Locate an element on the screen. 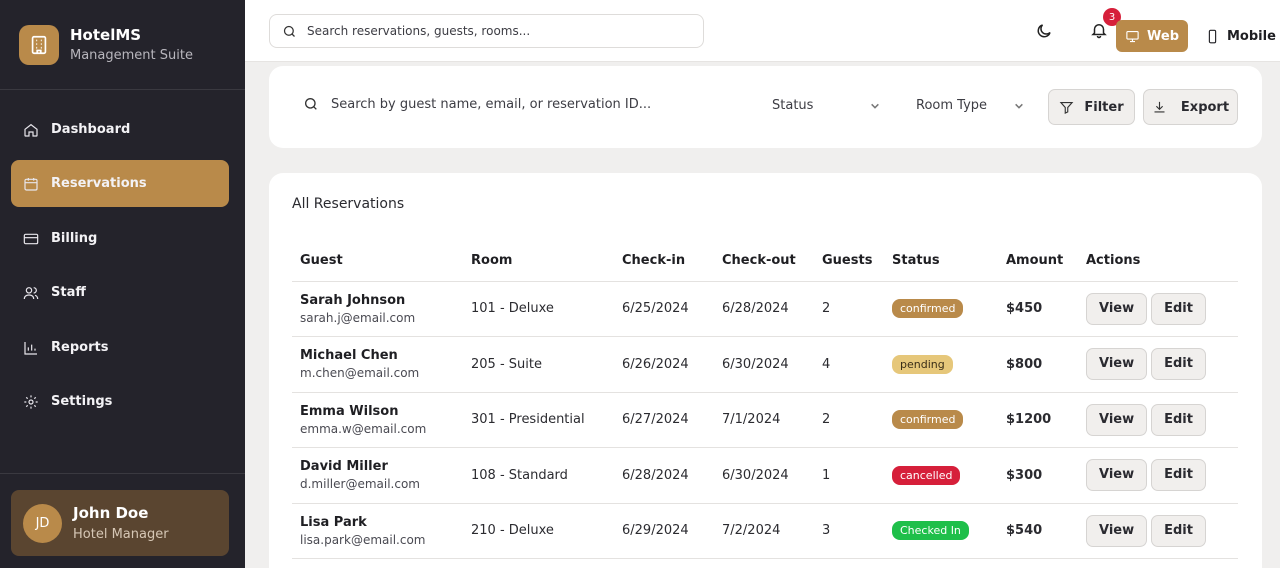 The width and height of the screenshot is (1280, 568). checkin-cell: 6/27/2024 is located at coordinates (664, 420).